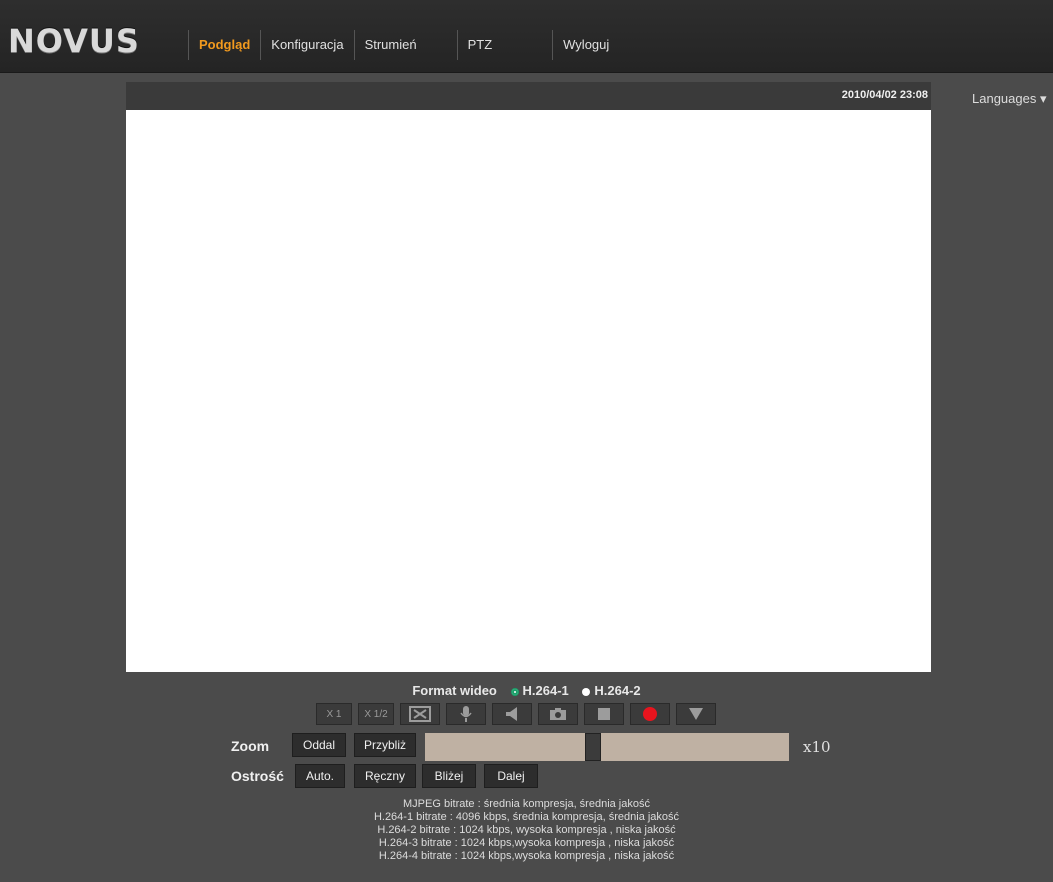  I want to click on format-option-h264-1: H.264-1, so click(541, 690).